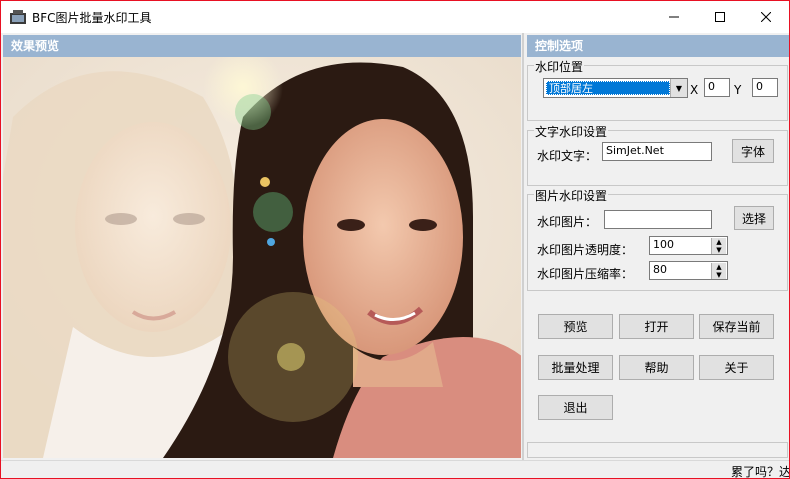 Image resolution: width=790 pixels, height=479 pixels. What do you see at coordinates (567, 156) in the screenshot?
I see `watermark-text-label: 水印文字：` at bounding box center [567, 156].